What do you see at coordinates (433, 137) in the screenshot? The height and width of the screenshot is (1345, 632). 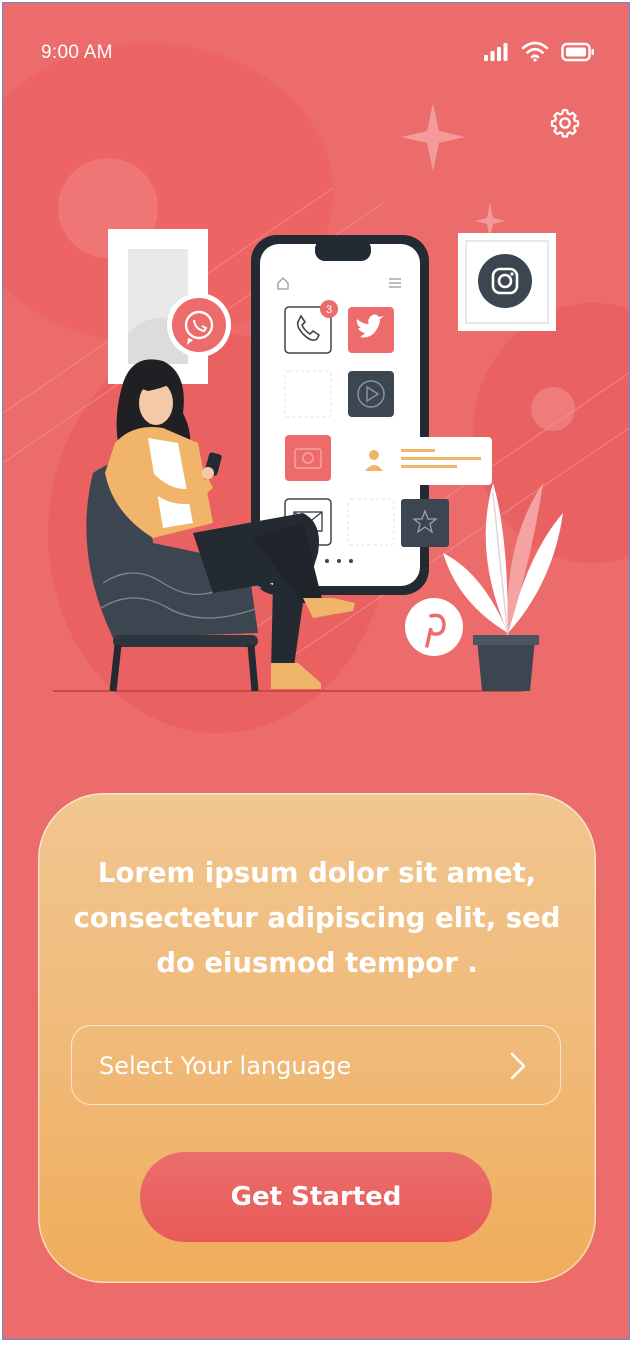 I see `sparkle-icon` at bounding box center [433, 137].